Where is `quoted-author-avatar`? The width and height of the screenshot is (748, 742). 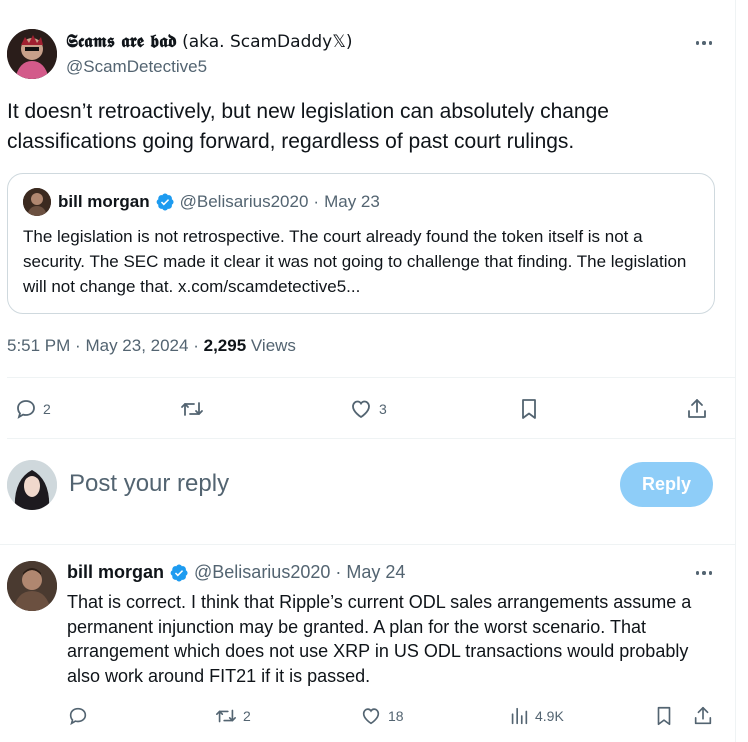 quoted-author-avatar is located at coordinates (37, 202).